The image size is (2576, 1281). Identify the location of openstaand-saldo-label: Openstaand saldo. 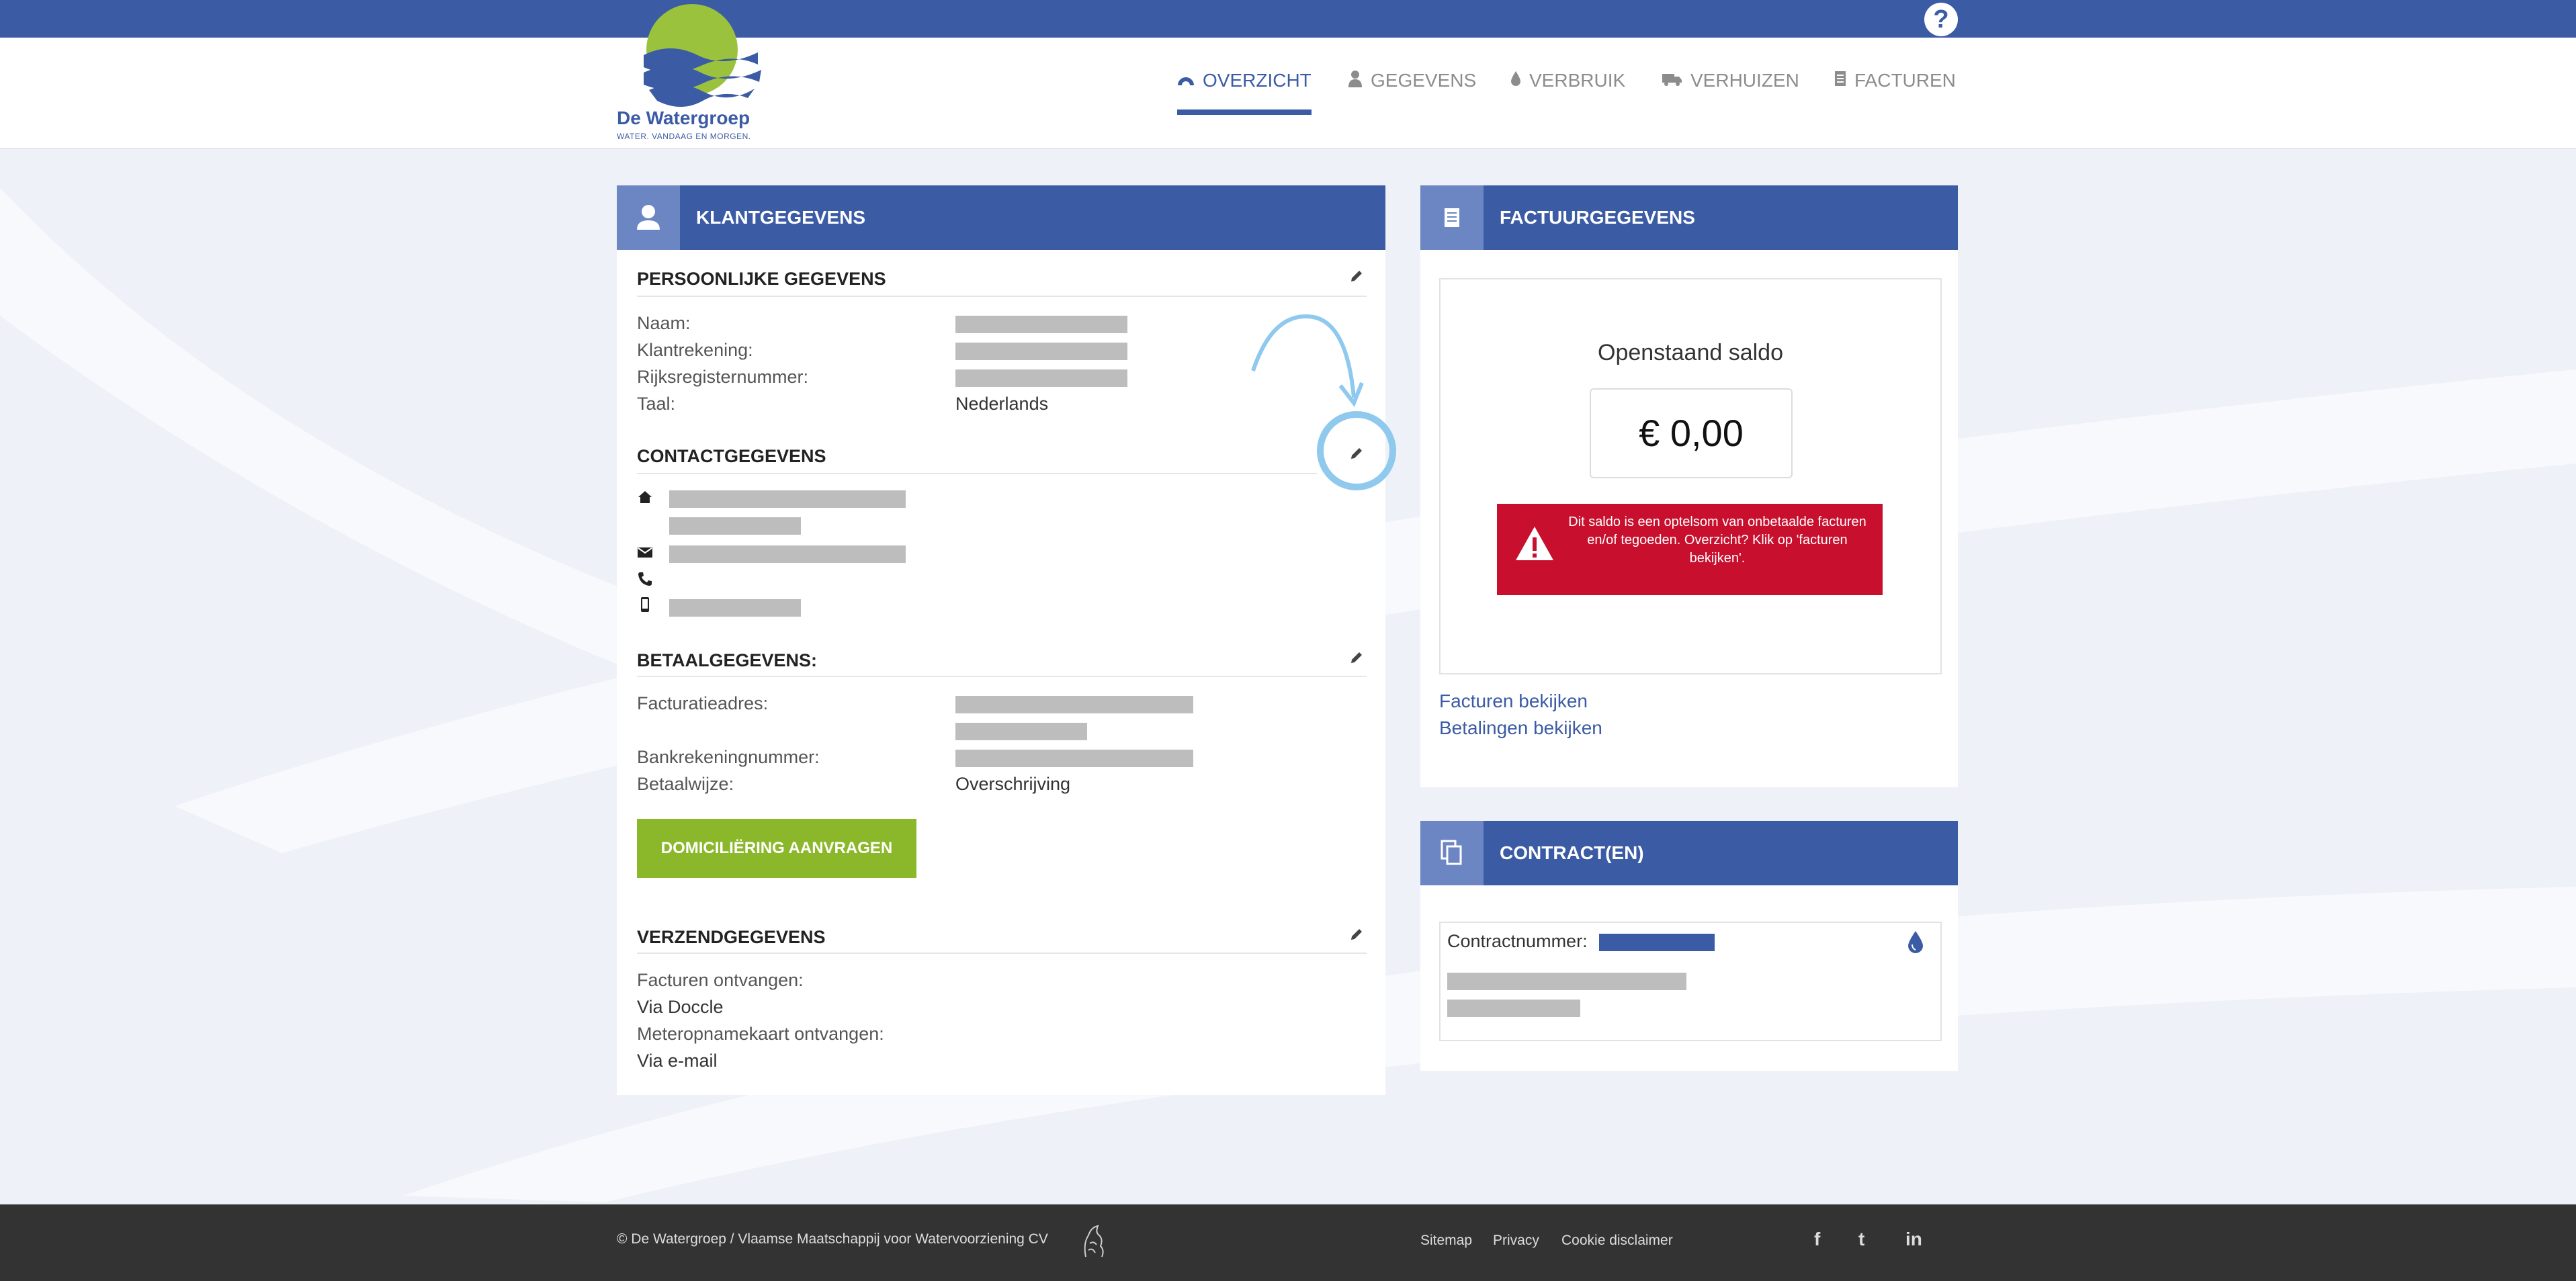
(1690, 353).